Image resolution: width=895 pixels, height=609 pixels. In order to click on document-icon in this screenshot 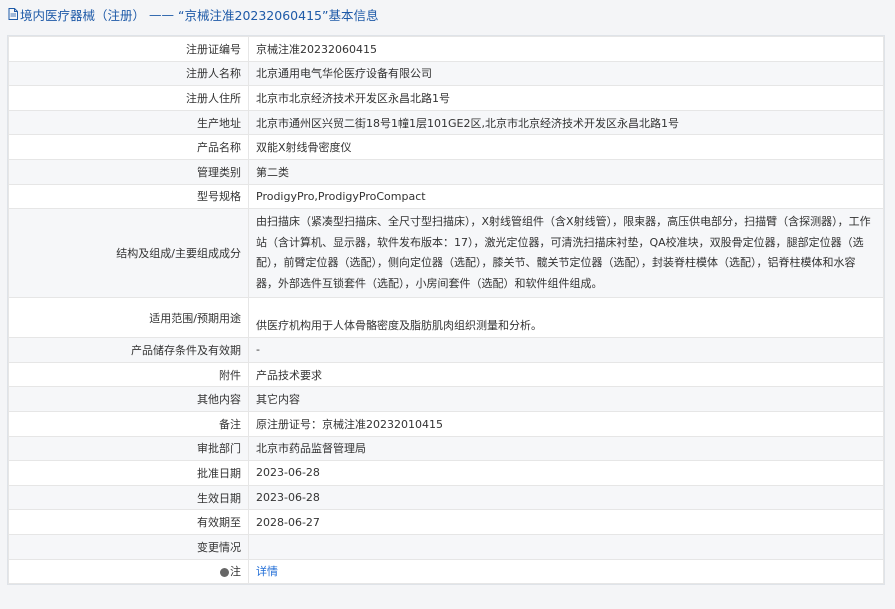, I will do `click(13, 14)`.